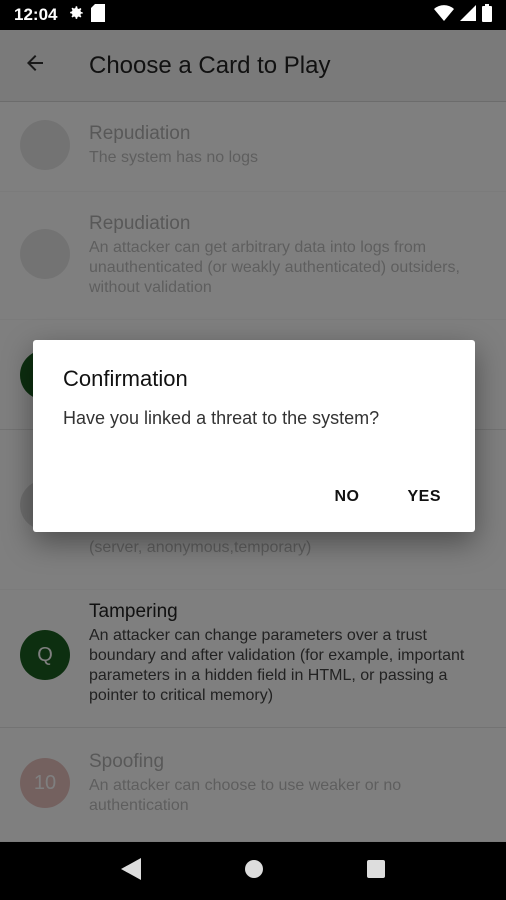 The image size is (506, 900). I want to click on no-button: NO, so click(346, 497).